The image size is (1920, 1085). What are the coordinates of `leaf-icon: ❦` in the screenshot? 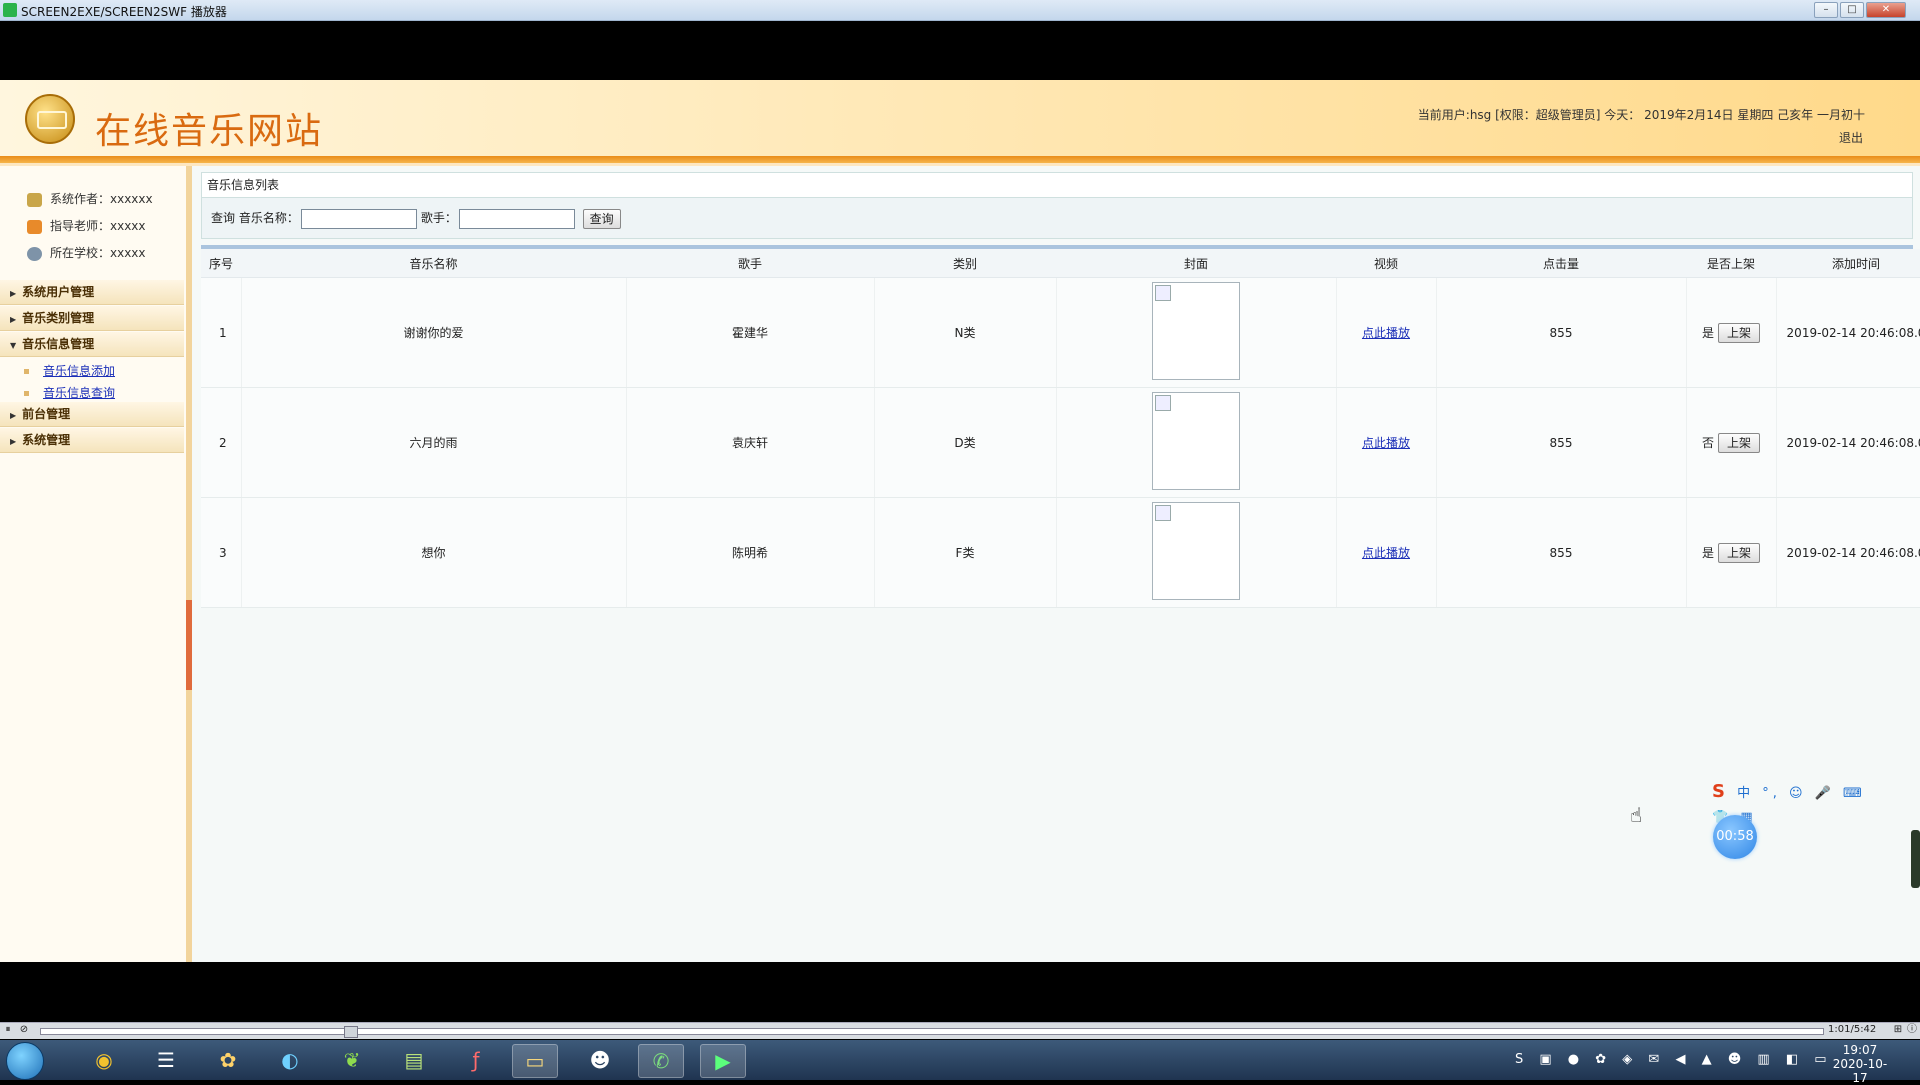 It's located at (352, 1060).